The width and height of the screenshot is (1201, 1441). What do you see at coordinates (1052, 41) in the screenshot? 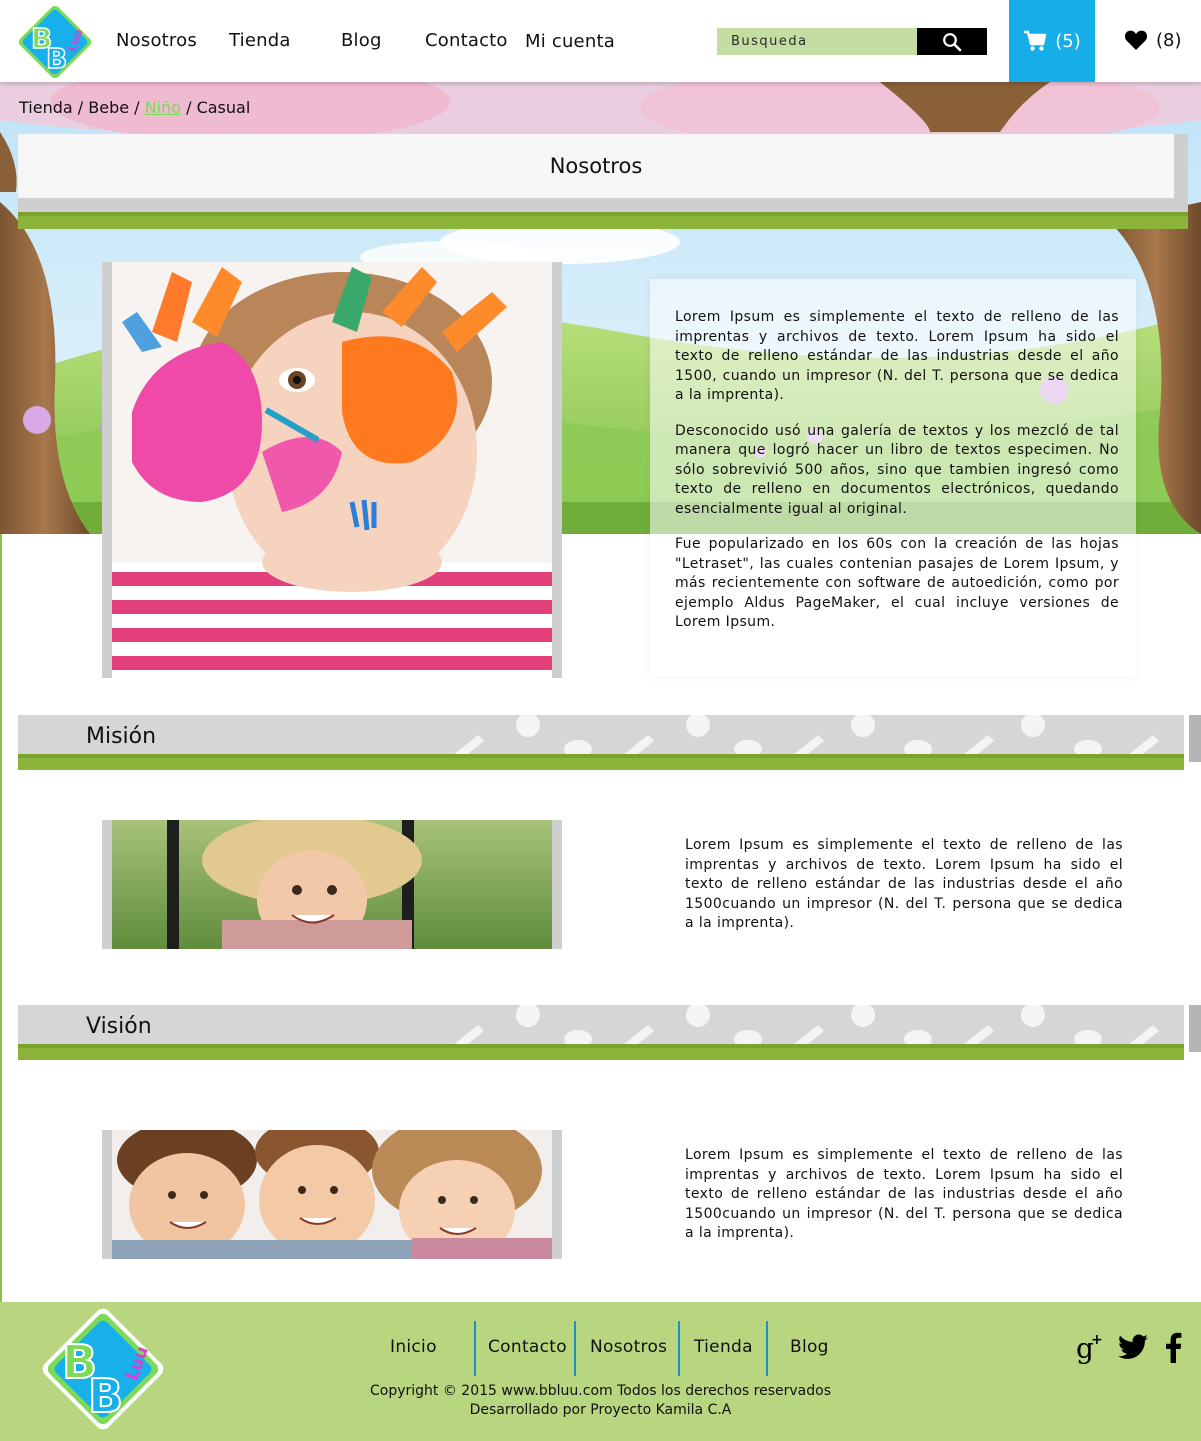
I see `cart-button: (5)` at bounding box center [1052, 41].